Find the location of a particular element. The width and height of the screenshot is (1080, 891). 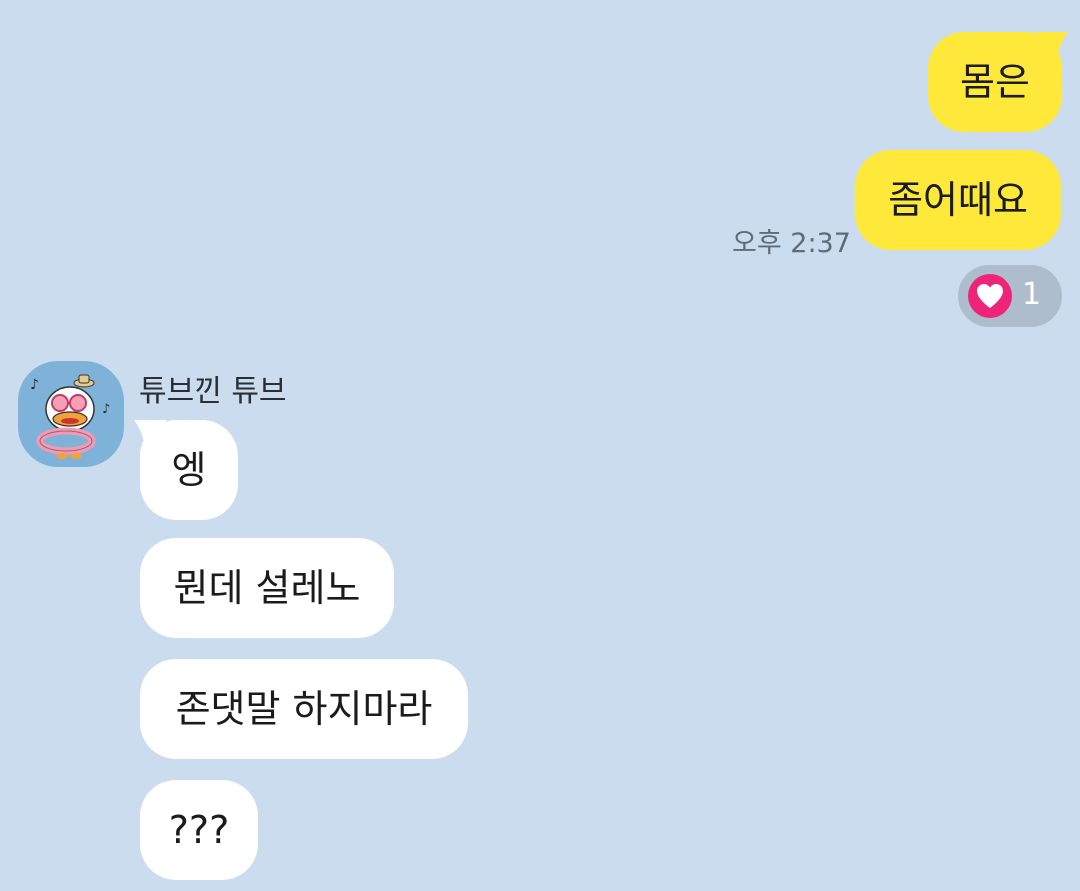

received-message-bubble: 뭔데 설레노 is located at coordinates (267, 588).